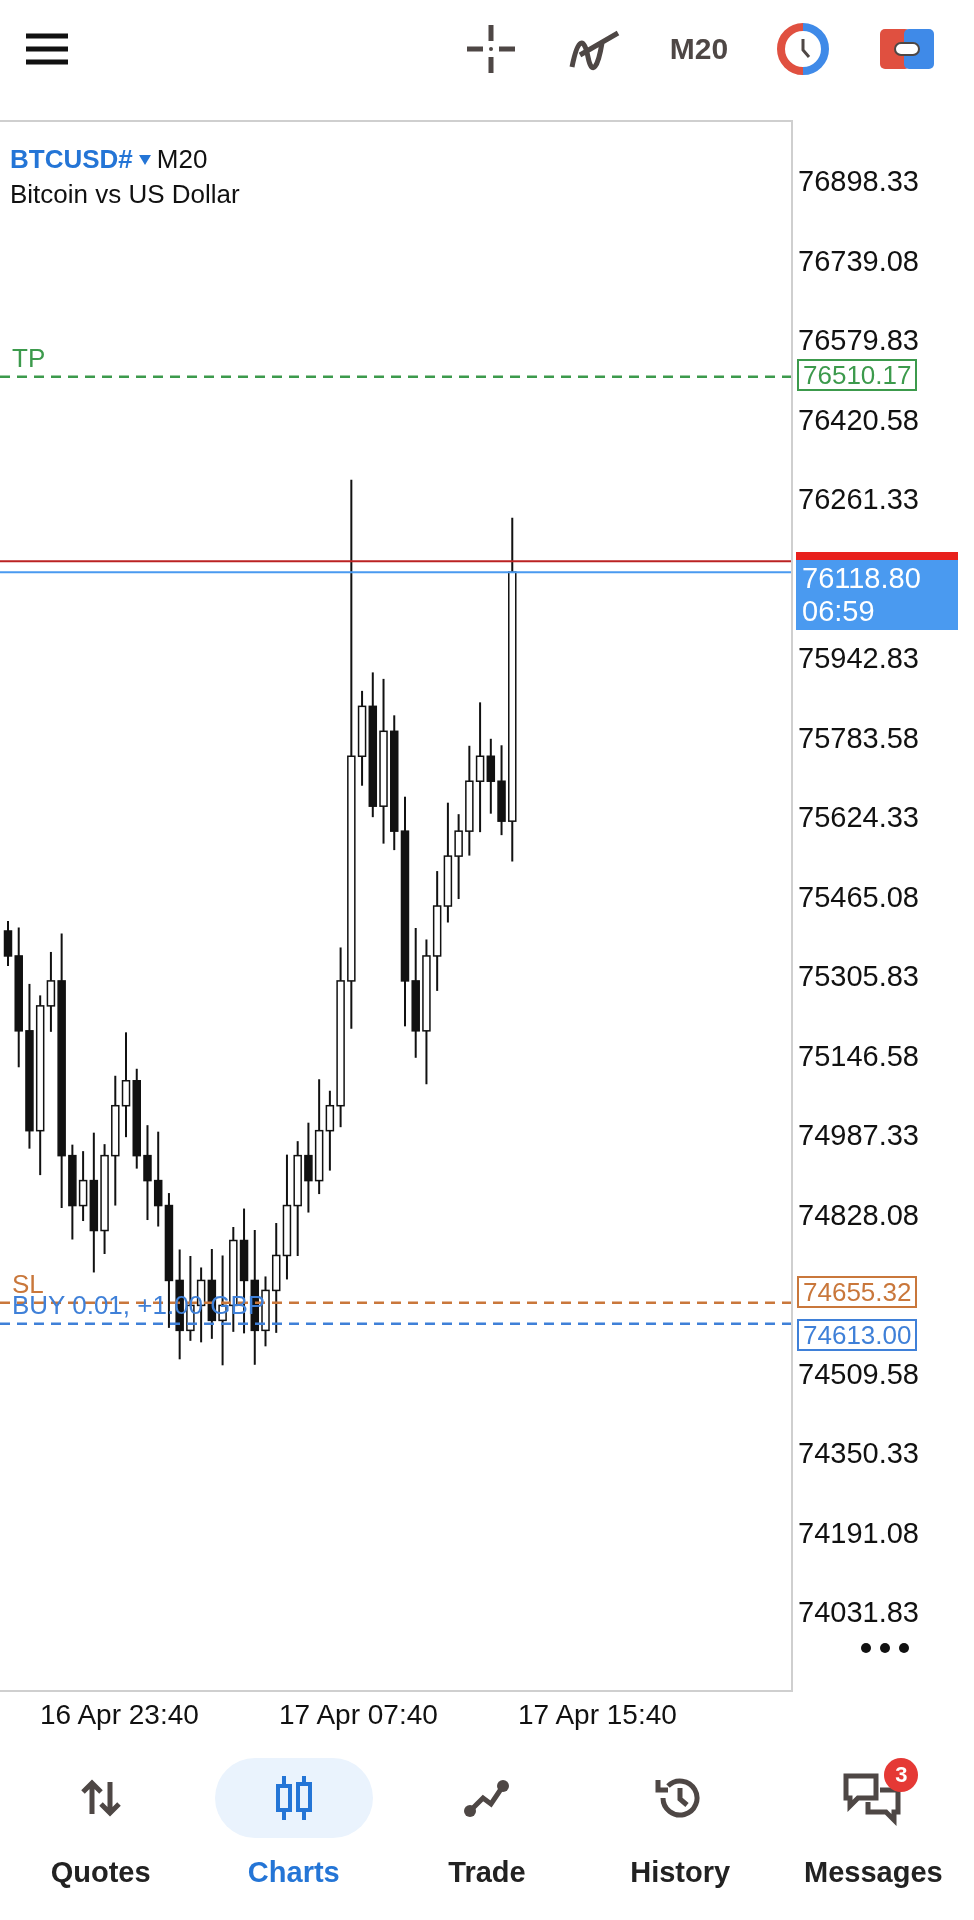 This screenshot has height=1920, width=974. I want to click on price-axis-label: 74509.58, so click(858, 1373).